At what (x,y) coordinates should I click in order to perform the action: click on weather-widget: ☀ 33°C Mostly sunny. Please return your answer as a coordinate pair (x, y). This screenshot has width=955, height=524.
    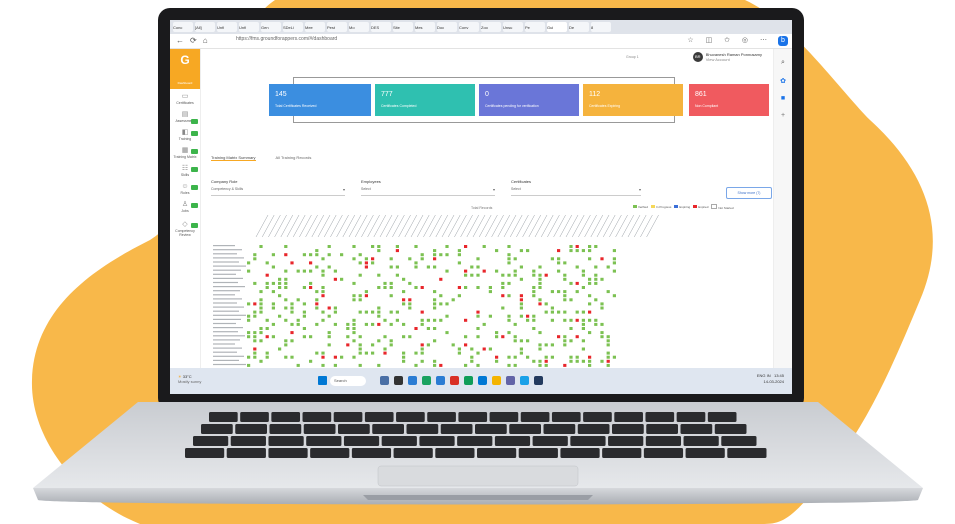
    Looking at the image, I should click on (189, 379).